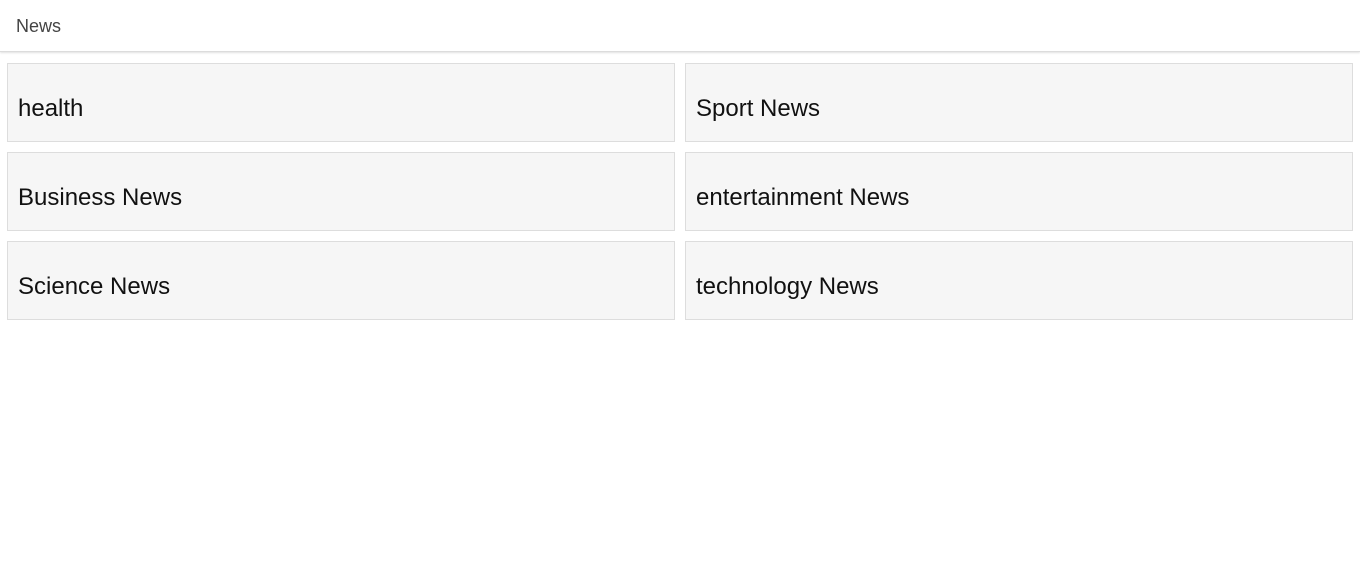 Image resolution: width=1360 pixels, height=562 pixels. Describe the element at coordinates (341, 280) in the screenshot. I see `category-card-science: Science News` at that location.